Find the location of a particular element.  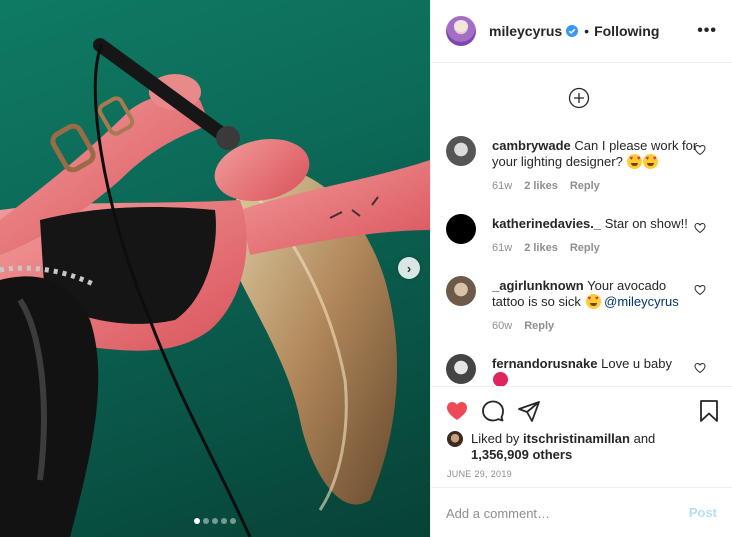

comment-bubble-icon is located at coordinates (493, 411).